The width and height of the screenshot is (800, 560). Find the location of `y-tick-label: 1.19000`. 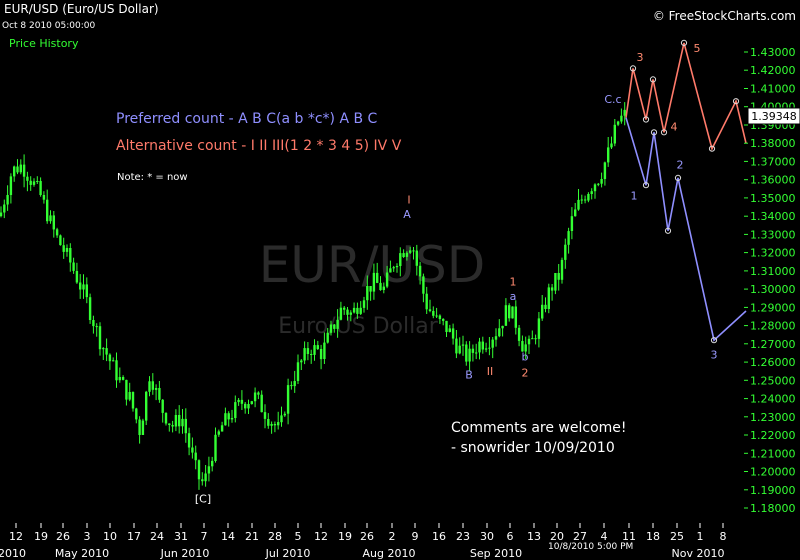

y-tick-label: 1.19000 is located at coordinates (773, 490).